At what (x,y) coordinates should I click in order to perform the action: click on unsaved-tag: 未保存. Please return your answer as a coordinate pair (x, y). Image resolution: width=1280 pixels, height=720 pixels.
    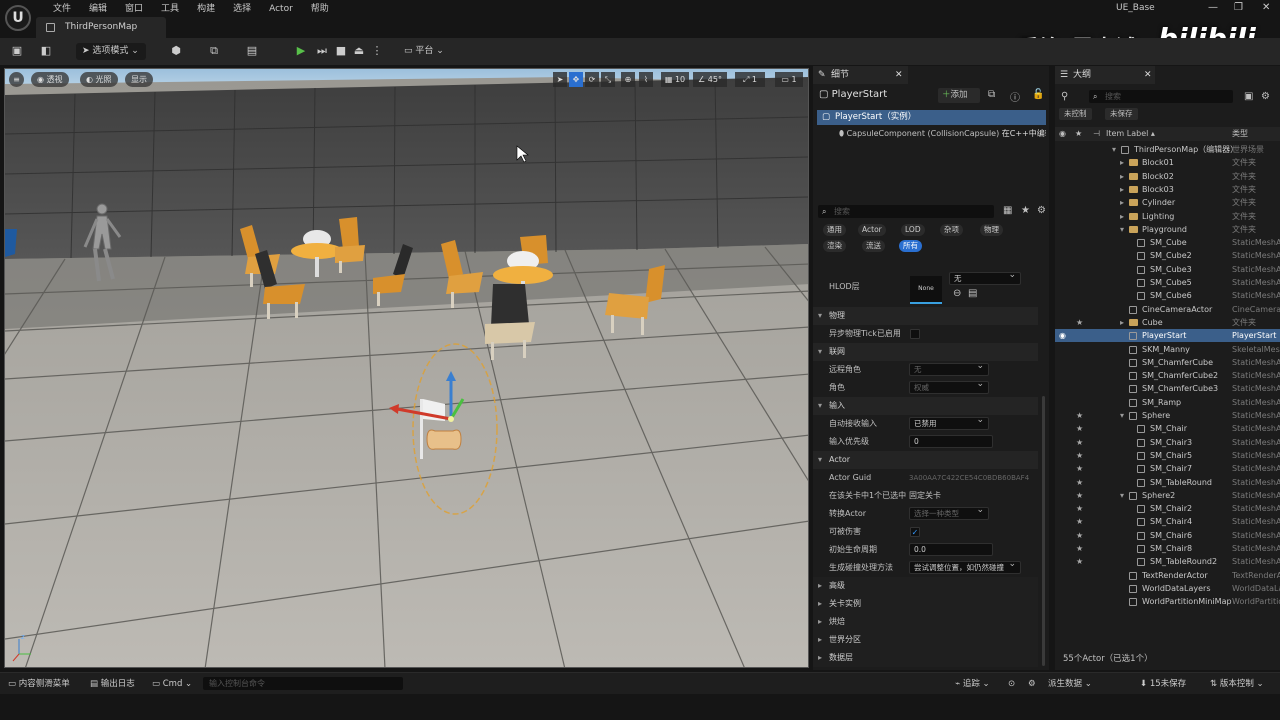
    Looking at the image, I should click on (1121, 114).